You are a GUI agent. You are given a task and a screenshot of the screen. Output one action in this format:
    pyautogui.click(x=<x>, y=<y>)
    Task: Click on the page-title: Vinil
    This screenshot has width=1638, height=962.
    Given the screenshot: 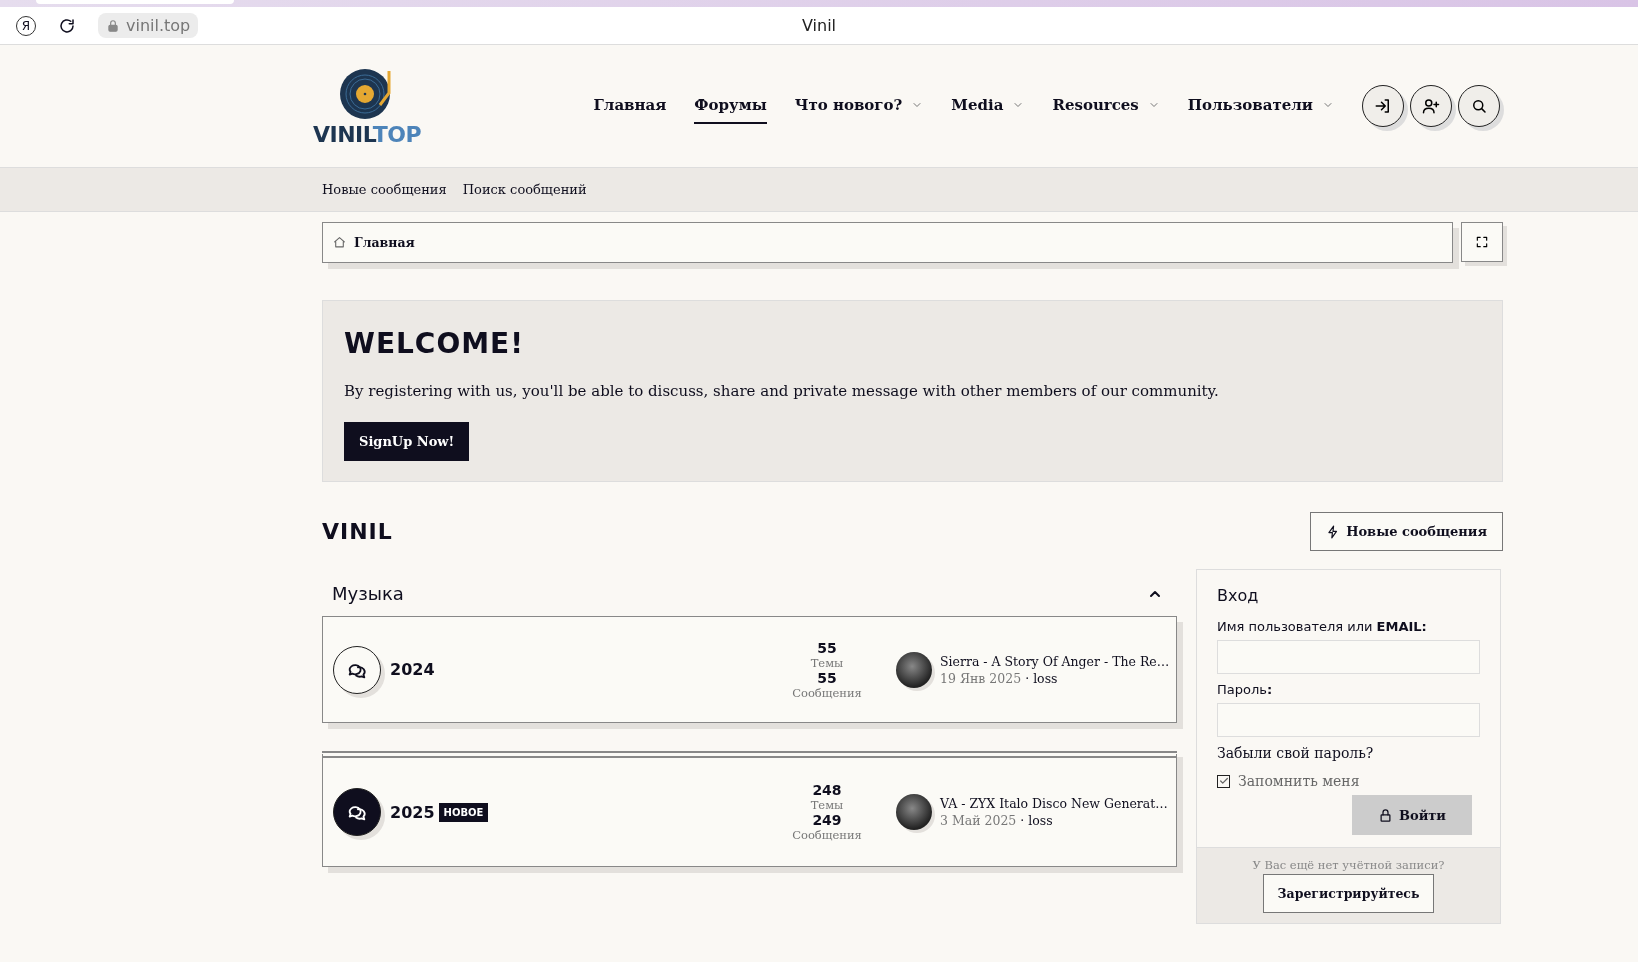 What is the action you would take?
    pyautogui.click(x=819, y=25)
    